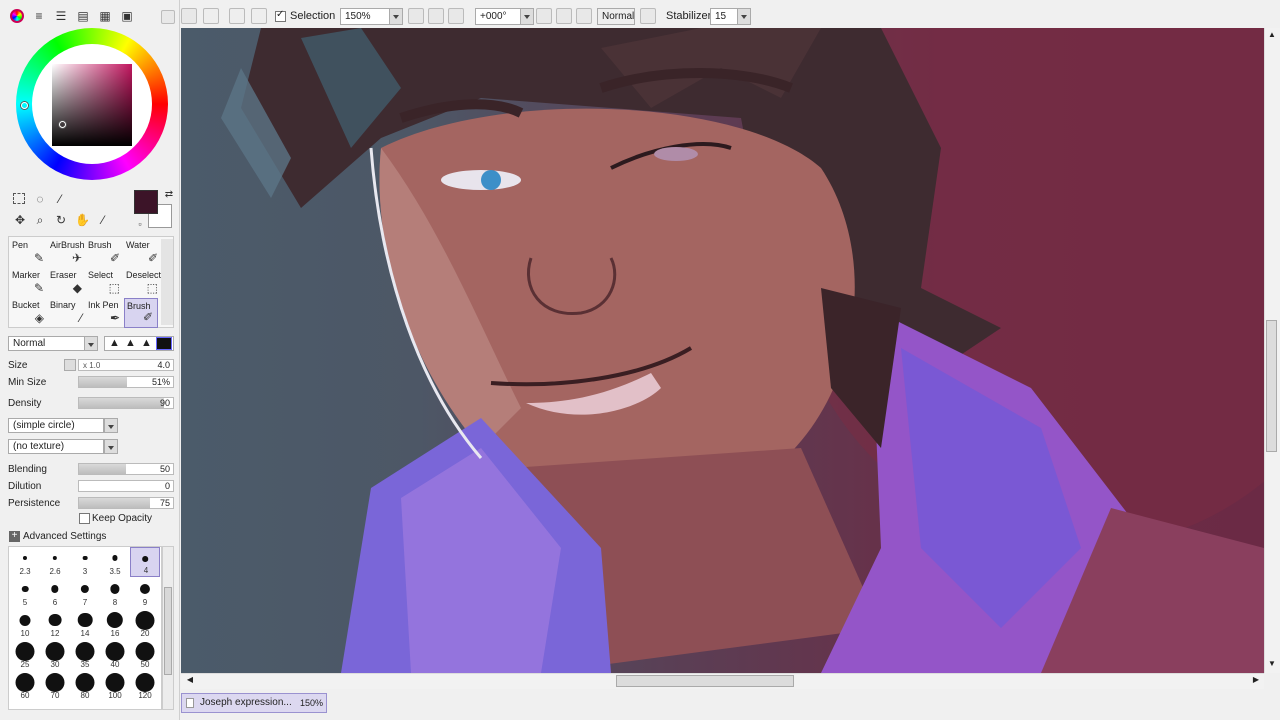 Image resolution: width=1280 pixels, height=720 pixels. Describe the element at coordinates (126, 486) in the screenshot. I see `dilution-slider: 0` at that location.